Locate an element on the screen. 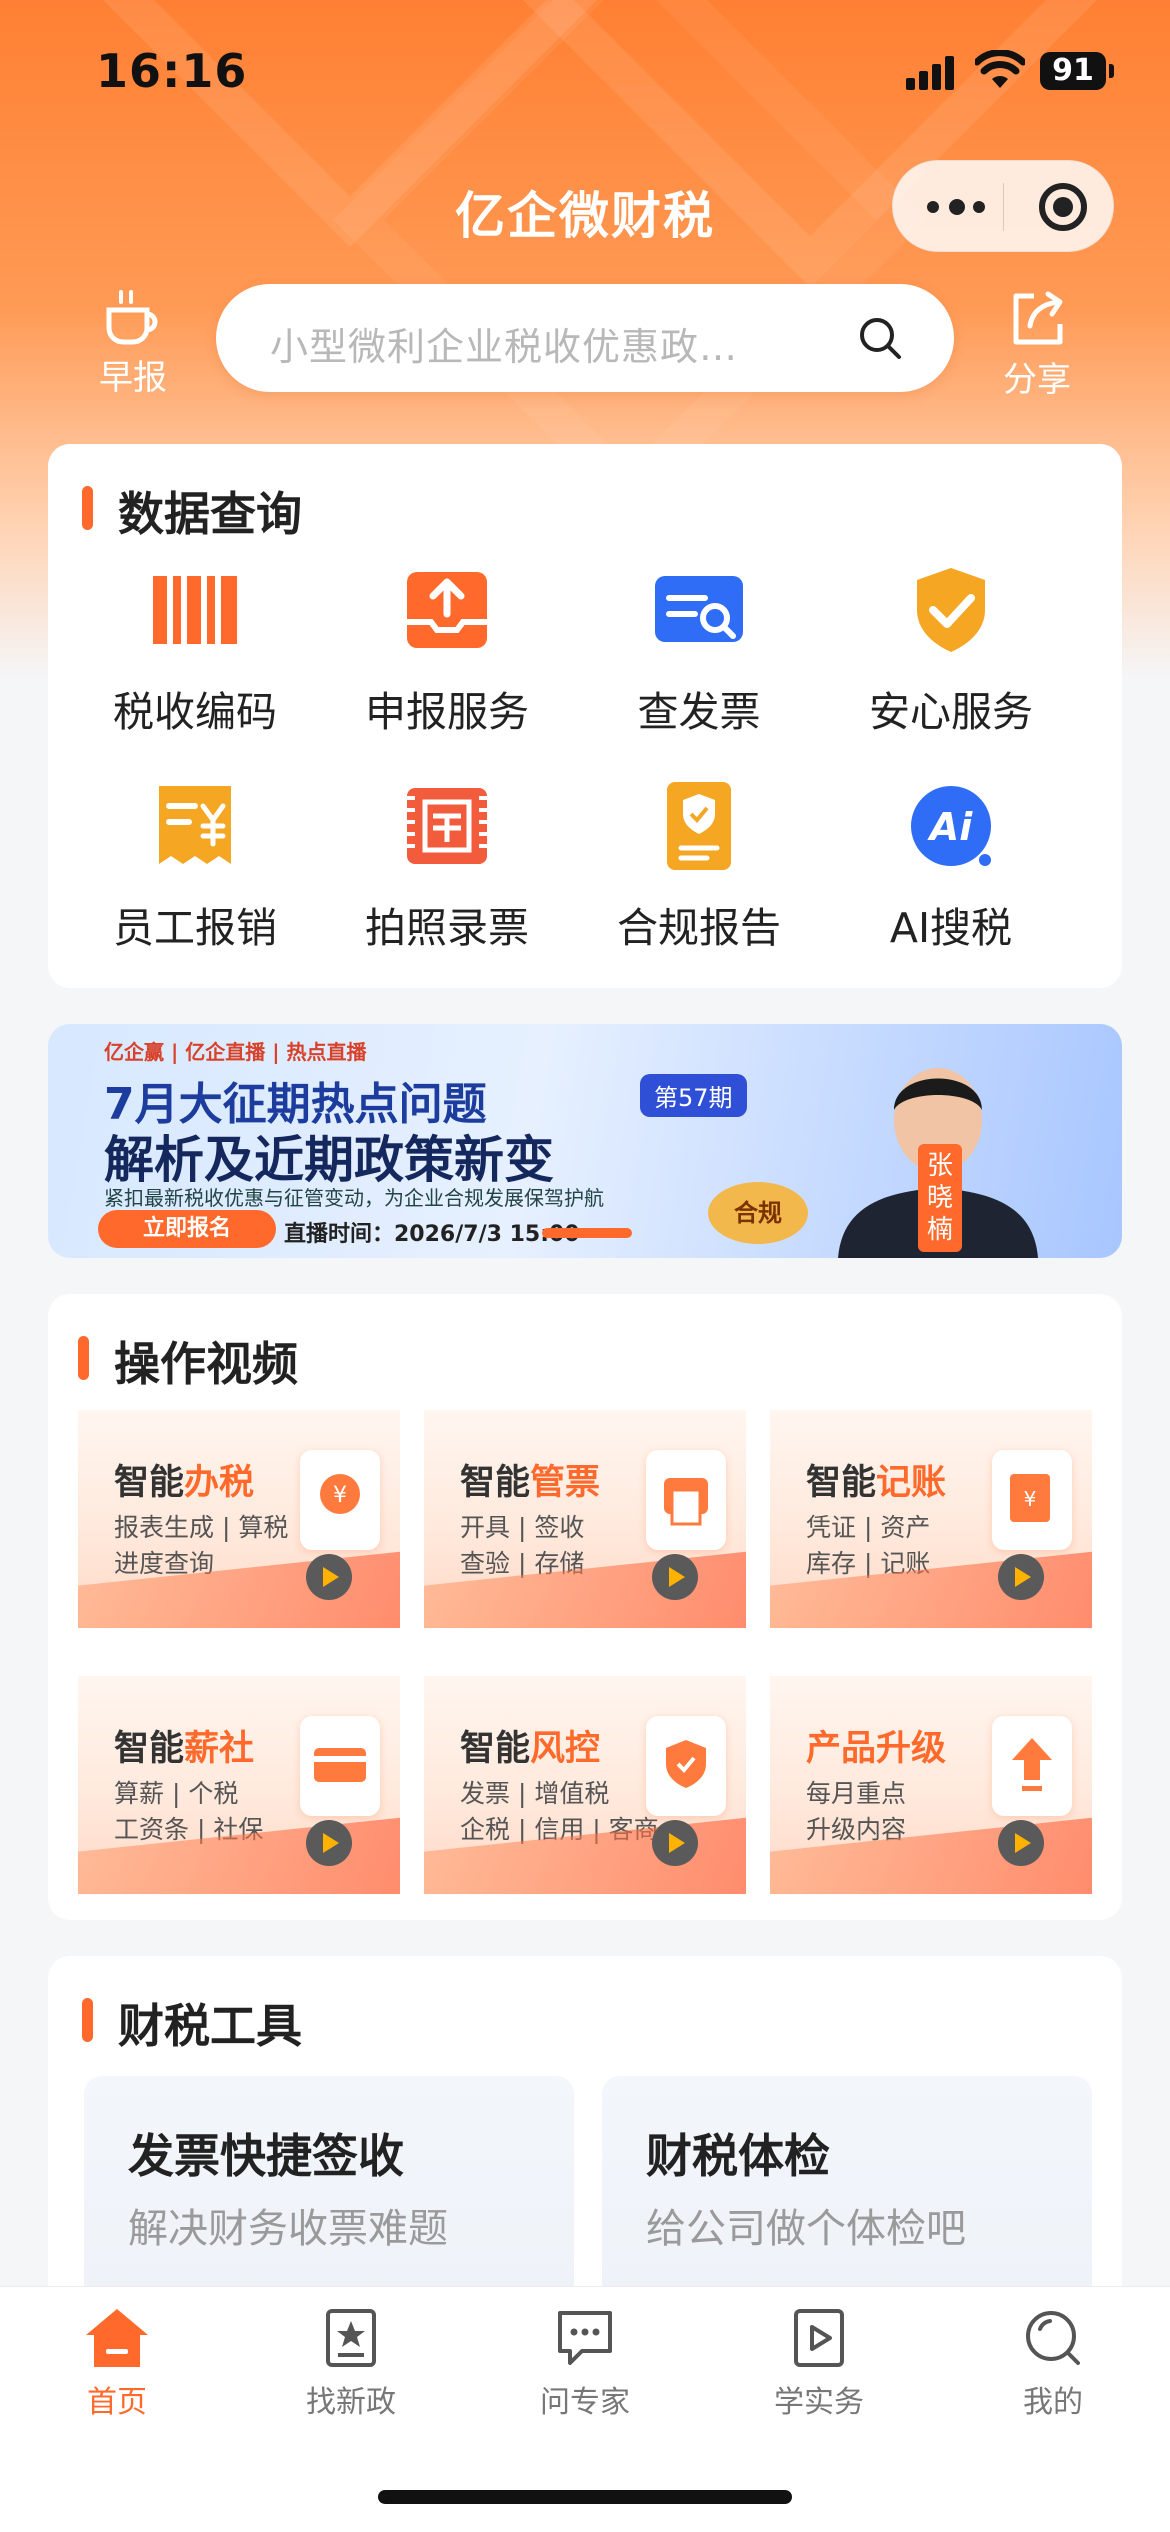 The width and height of the screenshot is (1170, 2532). upload-tray-icon is located at coordinates (447, 610).